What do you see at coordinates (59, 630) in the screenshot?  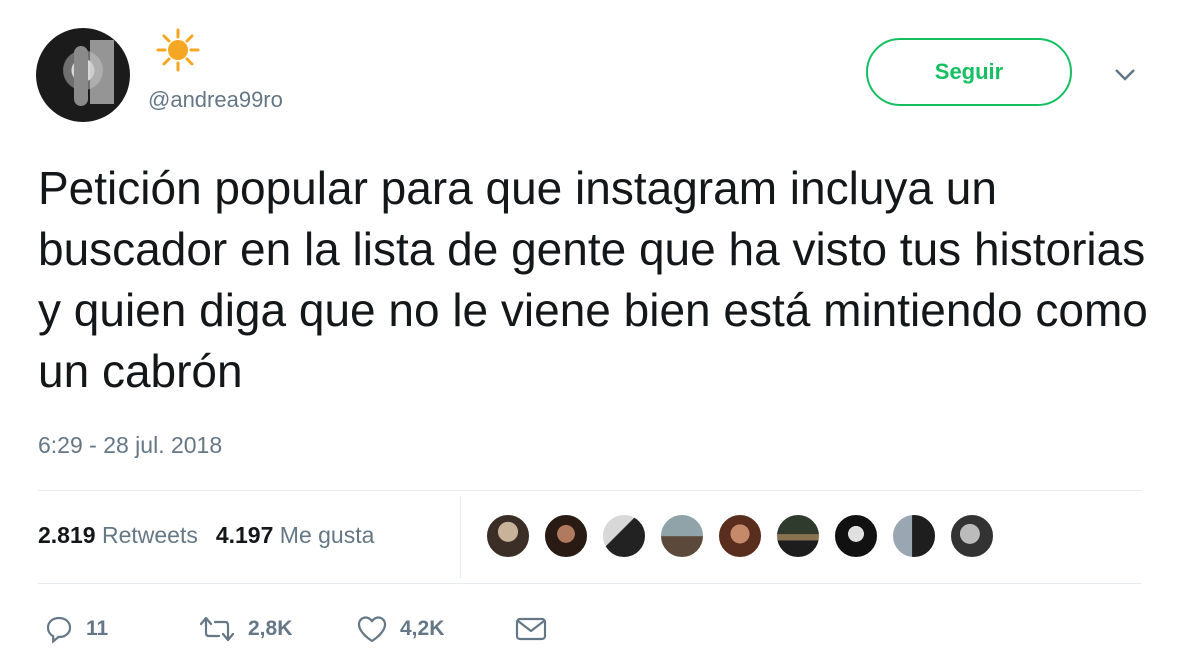 I see `reply-icon` at bounding box center [59, 630].